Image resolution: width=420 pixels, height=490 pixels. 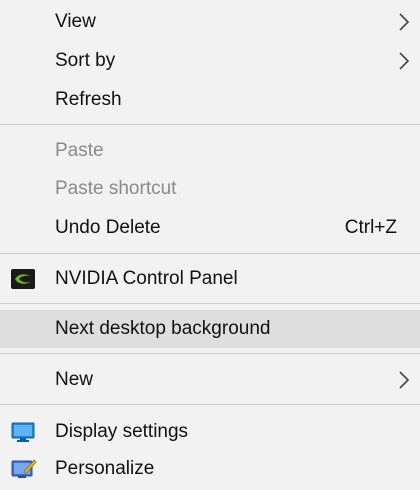 I want to click on display-icon, so click(x=23, y=432).